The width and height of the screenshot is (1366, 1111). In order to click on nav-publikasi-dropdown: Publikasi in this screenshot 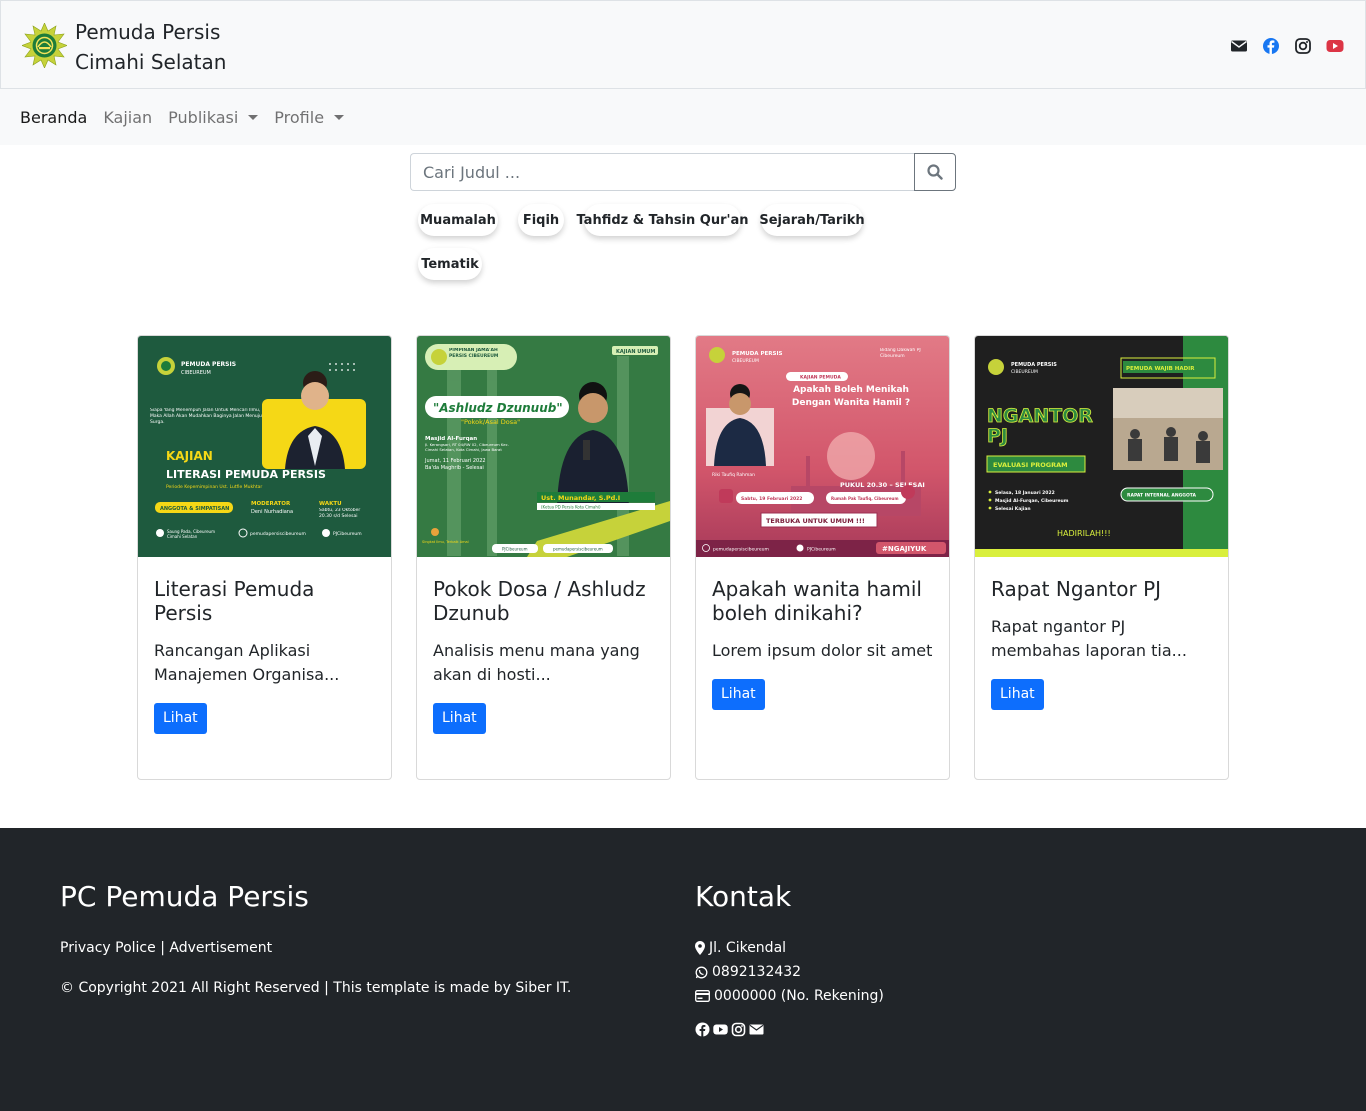, I will do `click(213, 117)`.